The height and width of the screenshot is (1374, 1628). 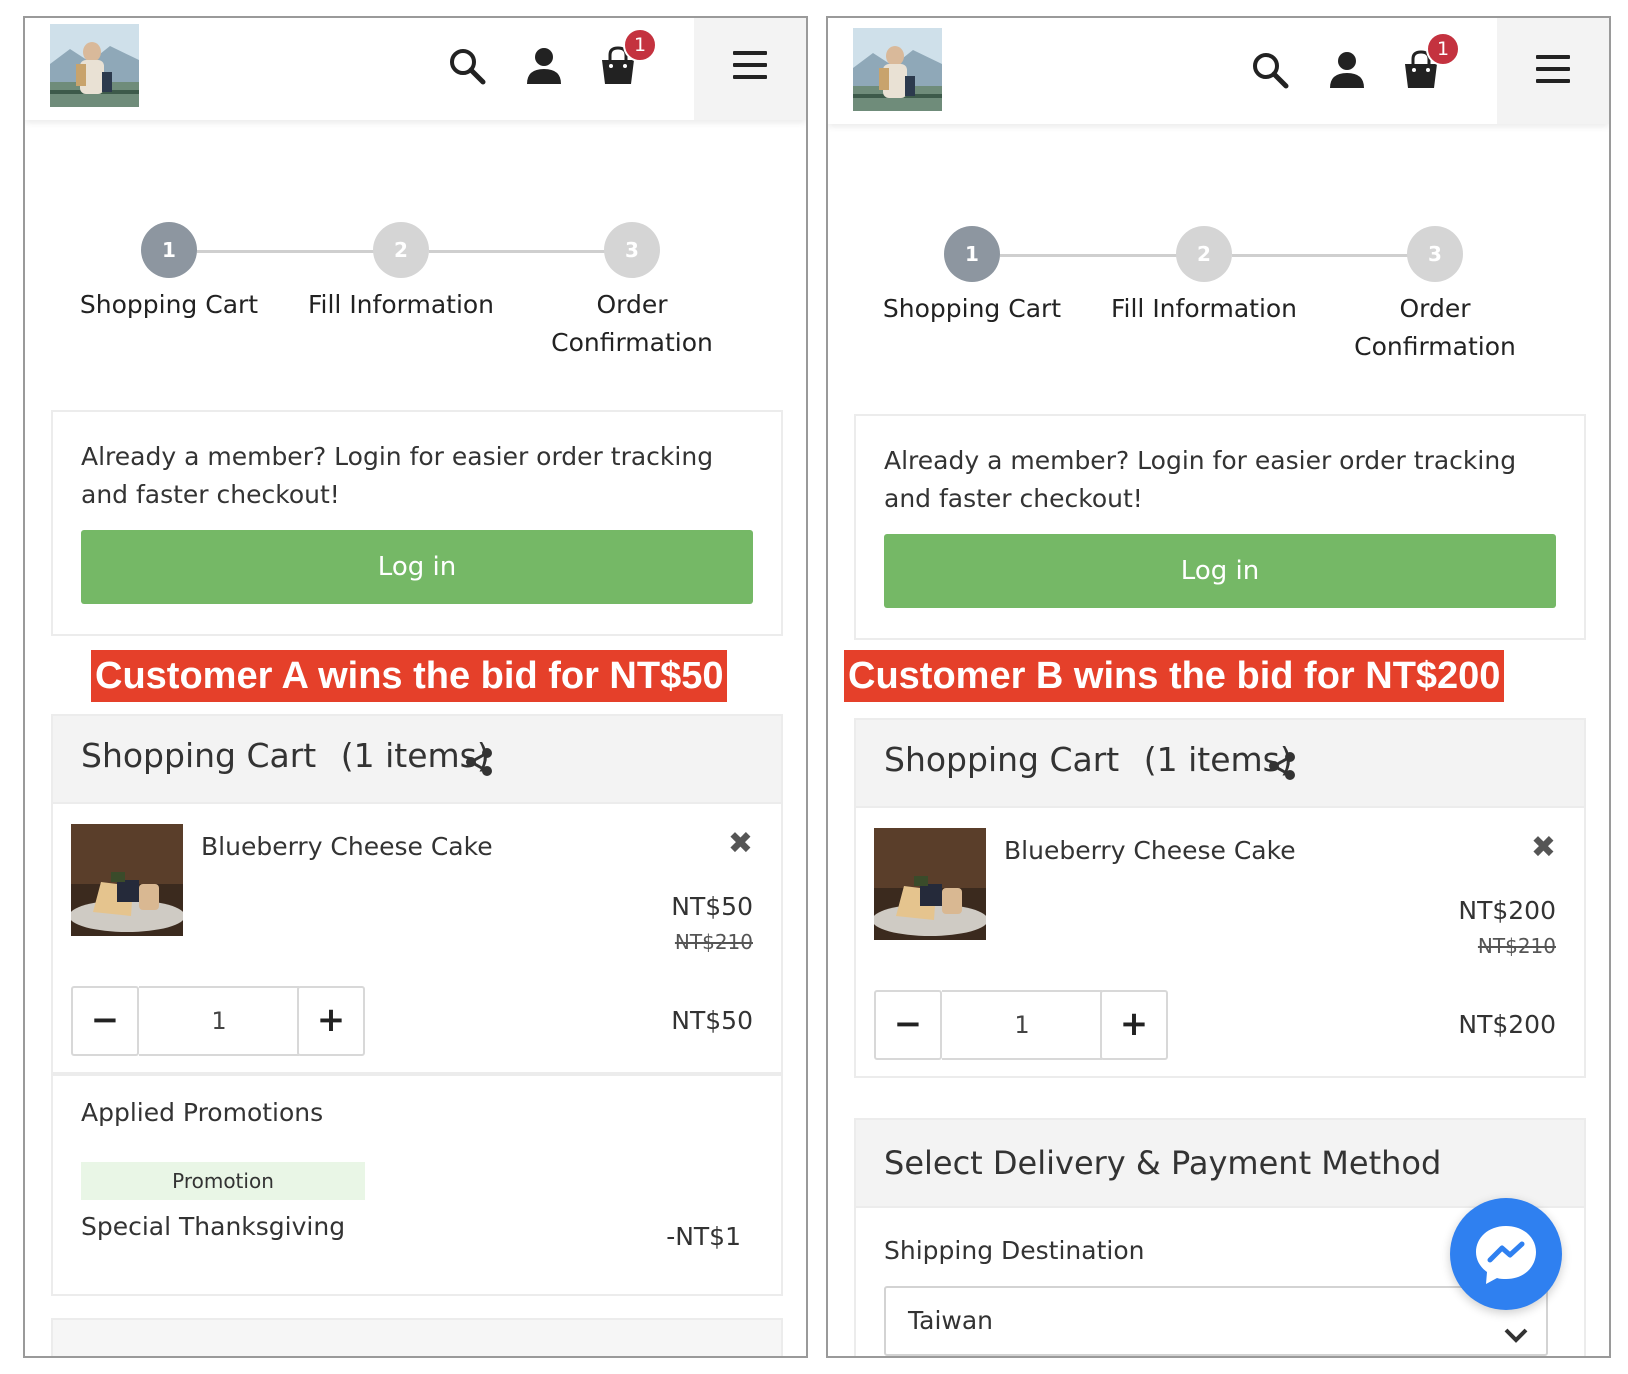 What do you see at coordinates (1216, 1321) in the screenshot?
I see `shipping-destination-select: Taiwan` at bounding box center [1216, 1321].